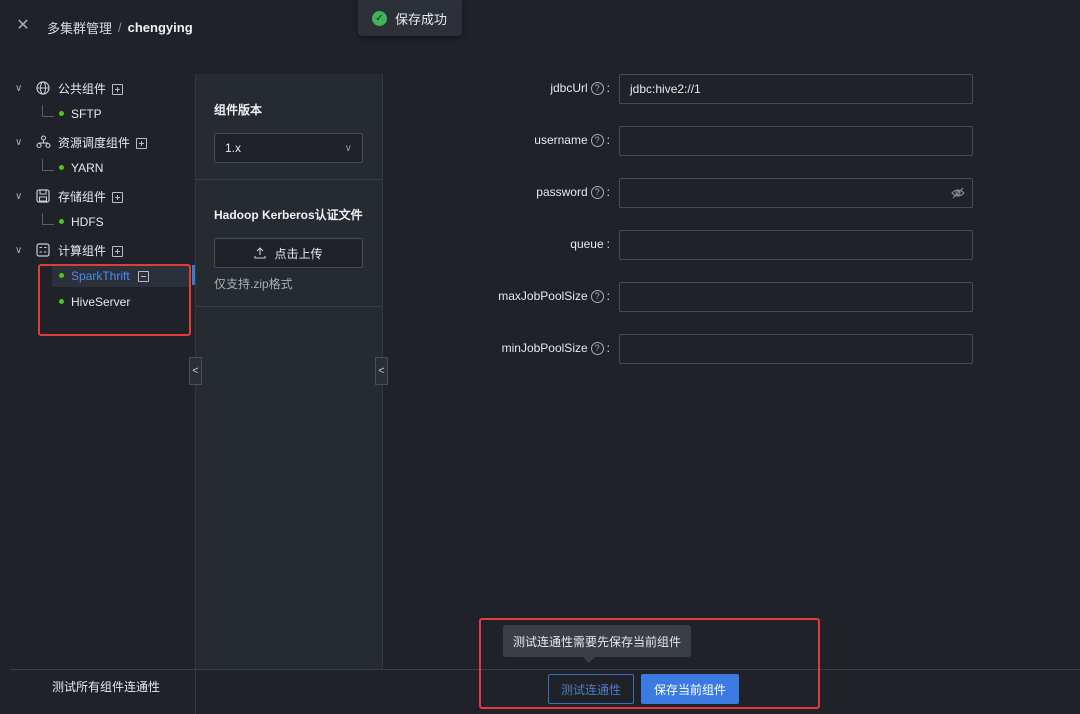 The height and width of the screenshot is (714, 1080). I want to click on version-title: 组件版本, so click(238, 110).